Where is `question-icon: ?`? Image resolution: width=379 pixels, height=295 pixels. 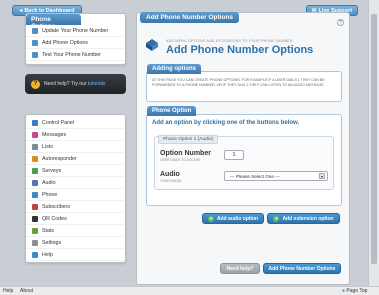 question-icon: ? is located at coordinates (35, 84).